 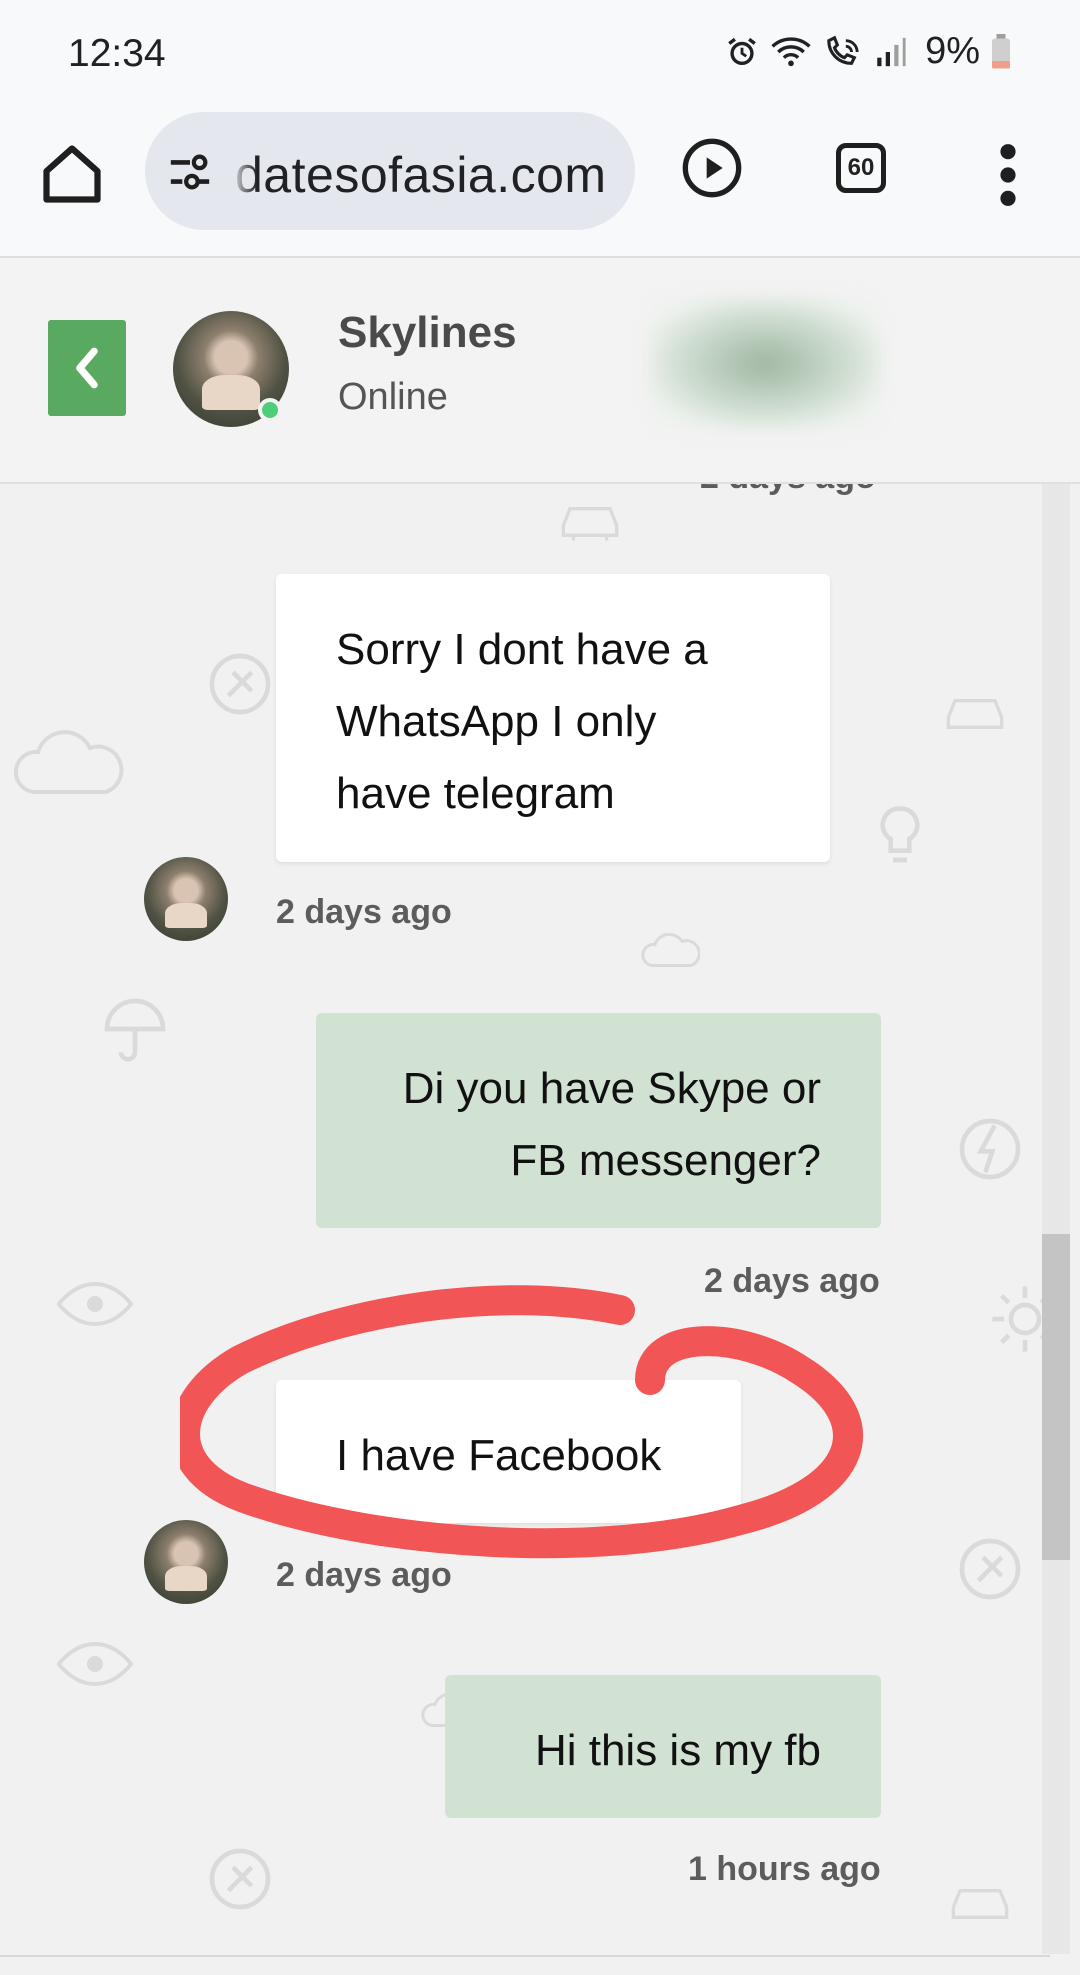 What do you see at coordinates (1056, 1219) in the screenshot?
I see `scrollbar-track` at bounding box center [1056, 1219].